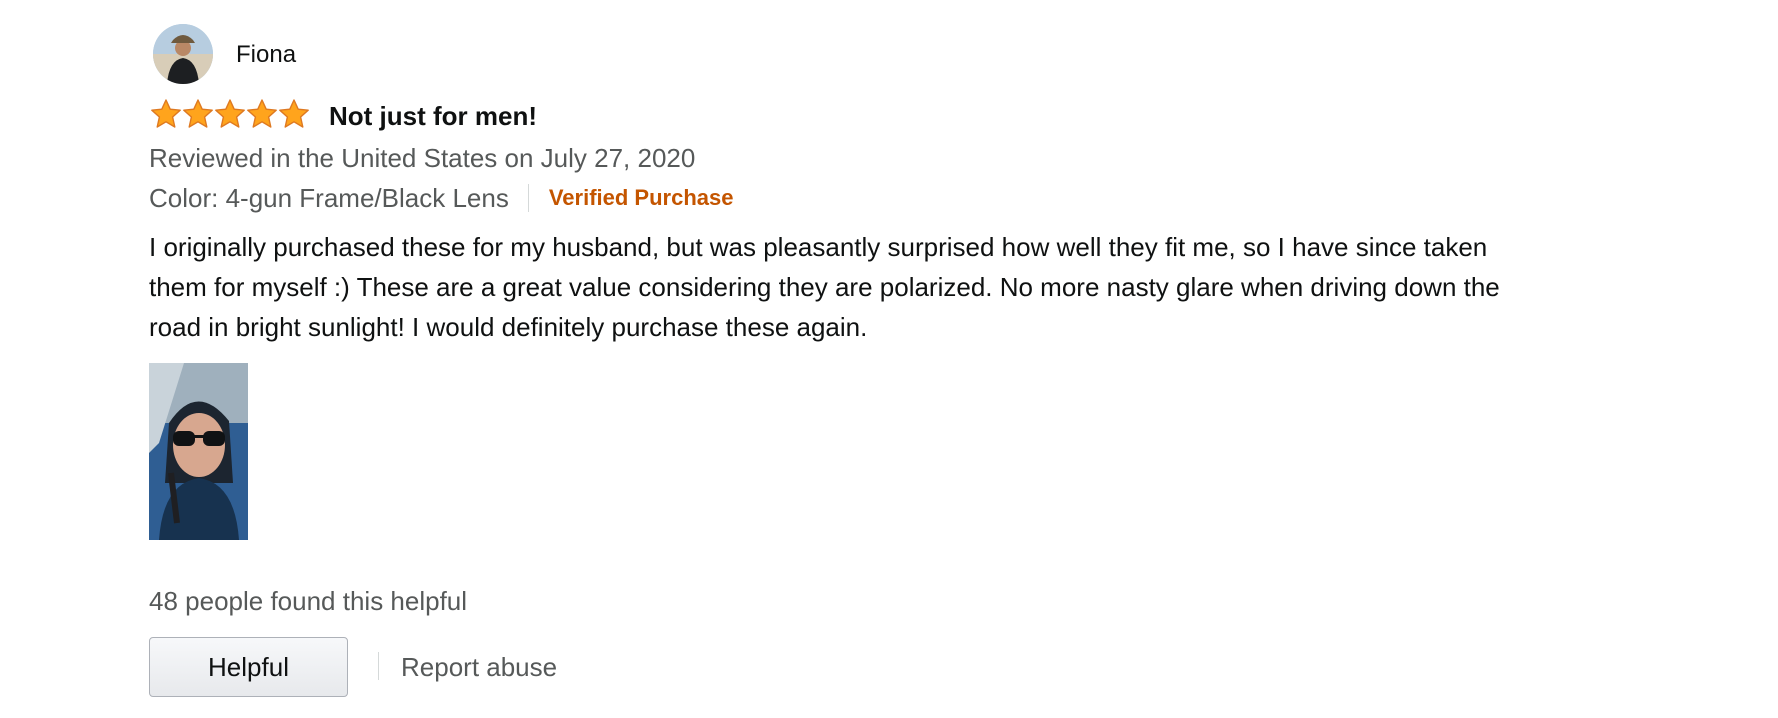 This screenshot has width=1778, height=718. I want to click on star-rating, so click(230, 114).